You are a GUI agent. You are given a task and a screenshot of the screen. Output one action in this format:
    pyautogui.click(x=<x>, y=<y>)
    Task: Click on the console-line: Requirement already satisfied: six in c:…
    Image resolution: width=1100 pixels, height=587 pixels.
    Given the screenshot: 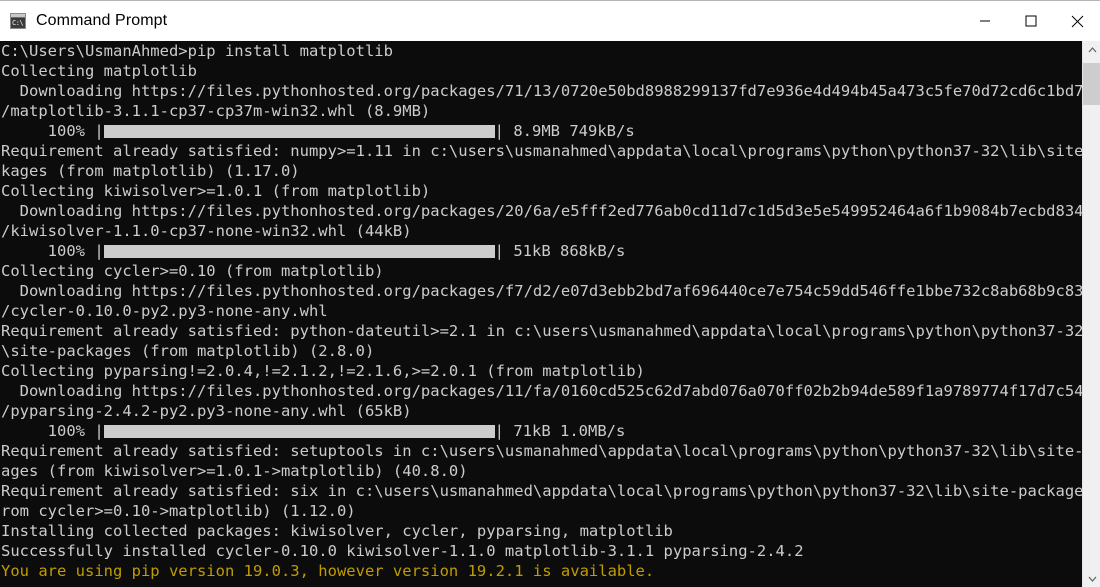 What is the action you would take?
    pyautogui.click(x=541, y=491)
    